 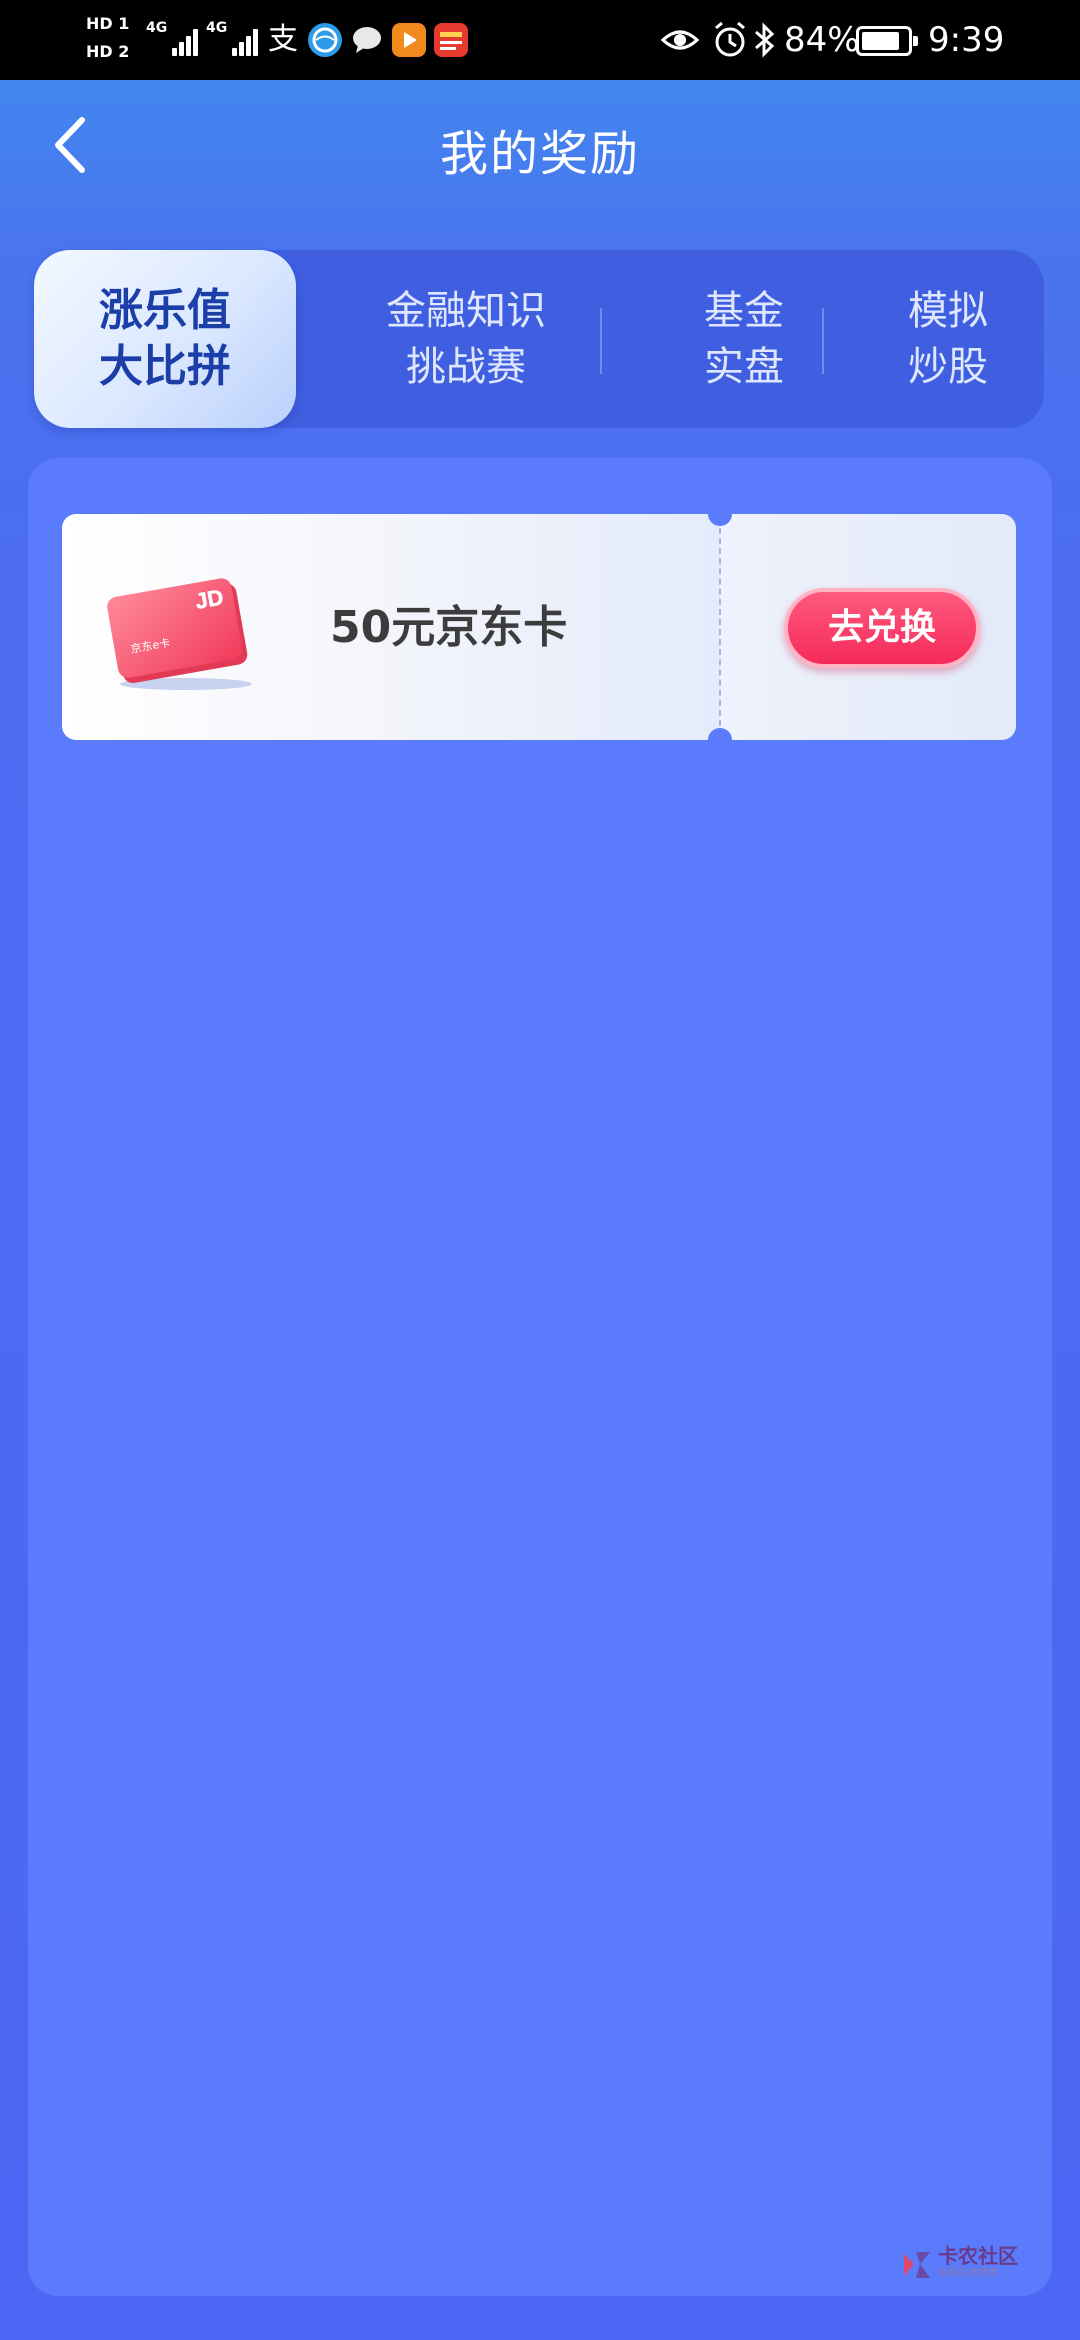 What do you see at coordinates (539, 154) in the screenshot?
I see `page-title: 我的奖励` at bounding box center [539, 154].